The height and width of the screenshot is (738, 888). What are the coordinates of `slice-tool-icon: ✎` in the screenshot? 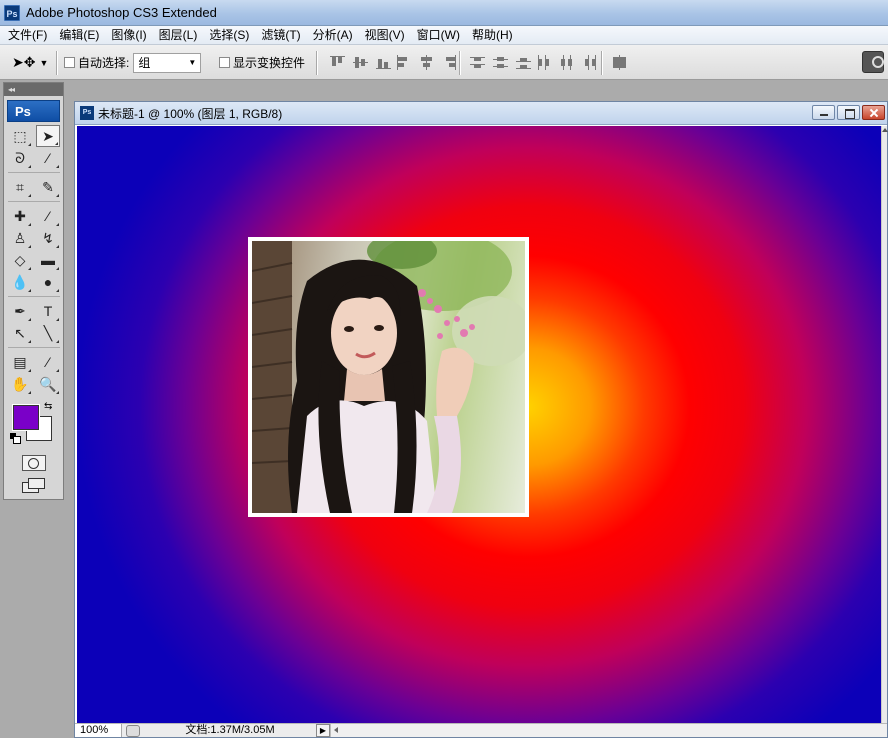 It's located at (48, 187).